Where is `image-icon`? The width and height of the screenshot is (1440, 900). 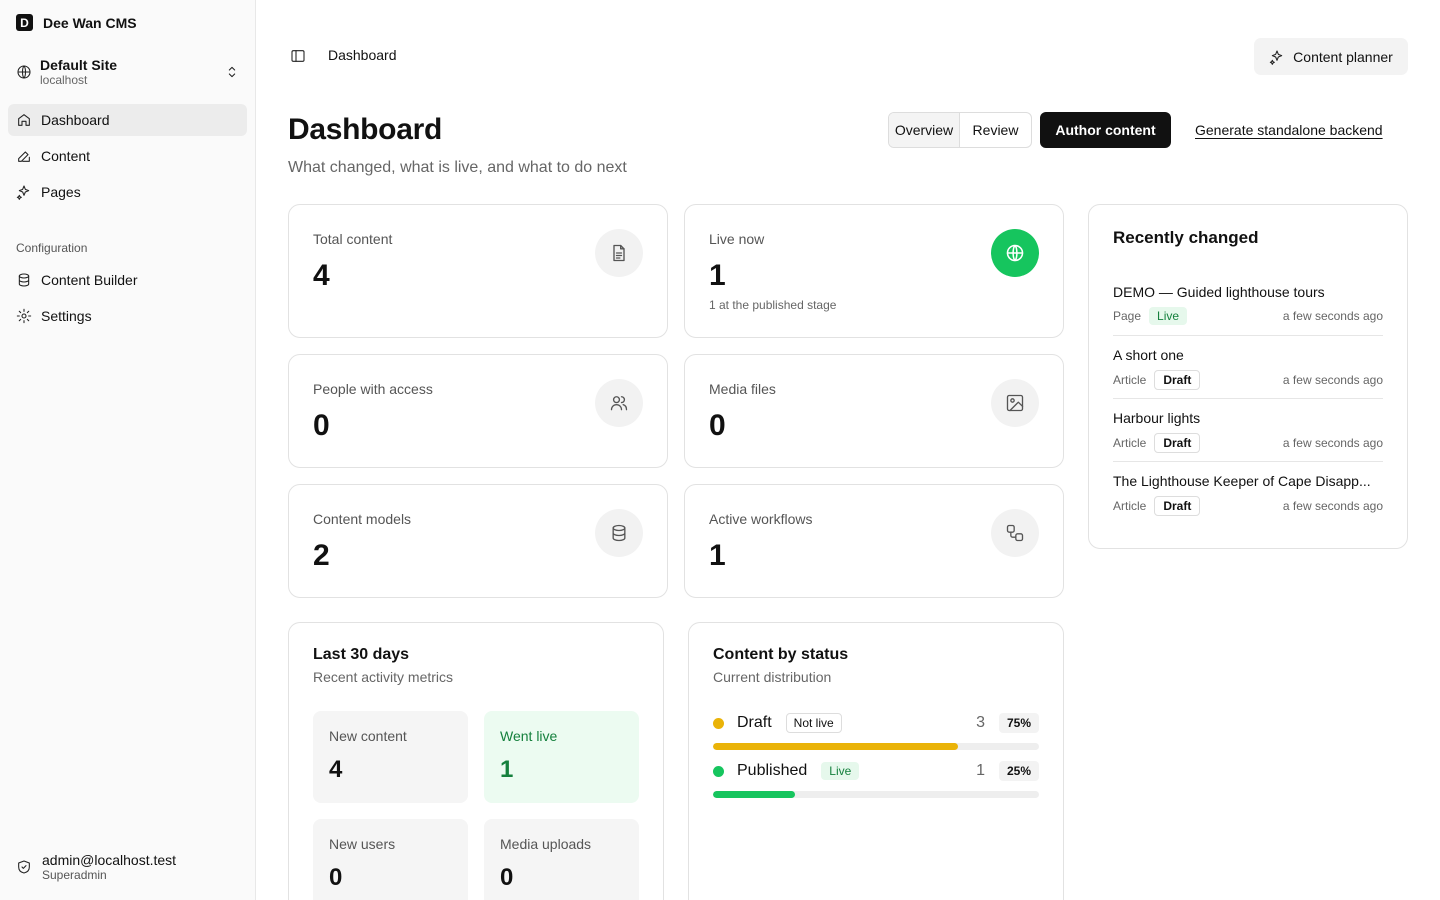
image-icon is located at coordinates (1015, 403).